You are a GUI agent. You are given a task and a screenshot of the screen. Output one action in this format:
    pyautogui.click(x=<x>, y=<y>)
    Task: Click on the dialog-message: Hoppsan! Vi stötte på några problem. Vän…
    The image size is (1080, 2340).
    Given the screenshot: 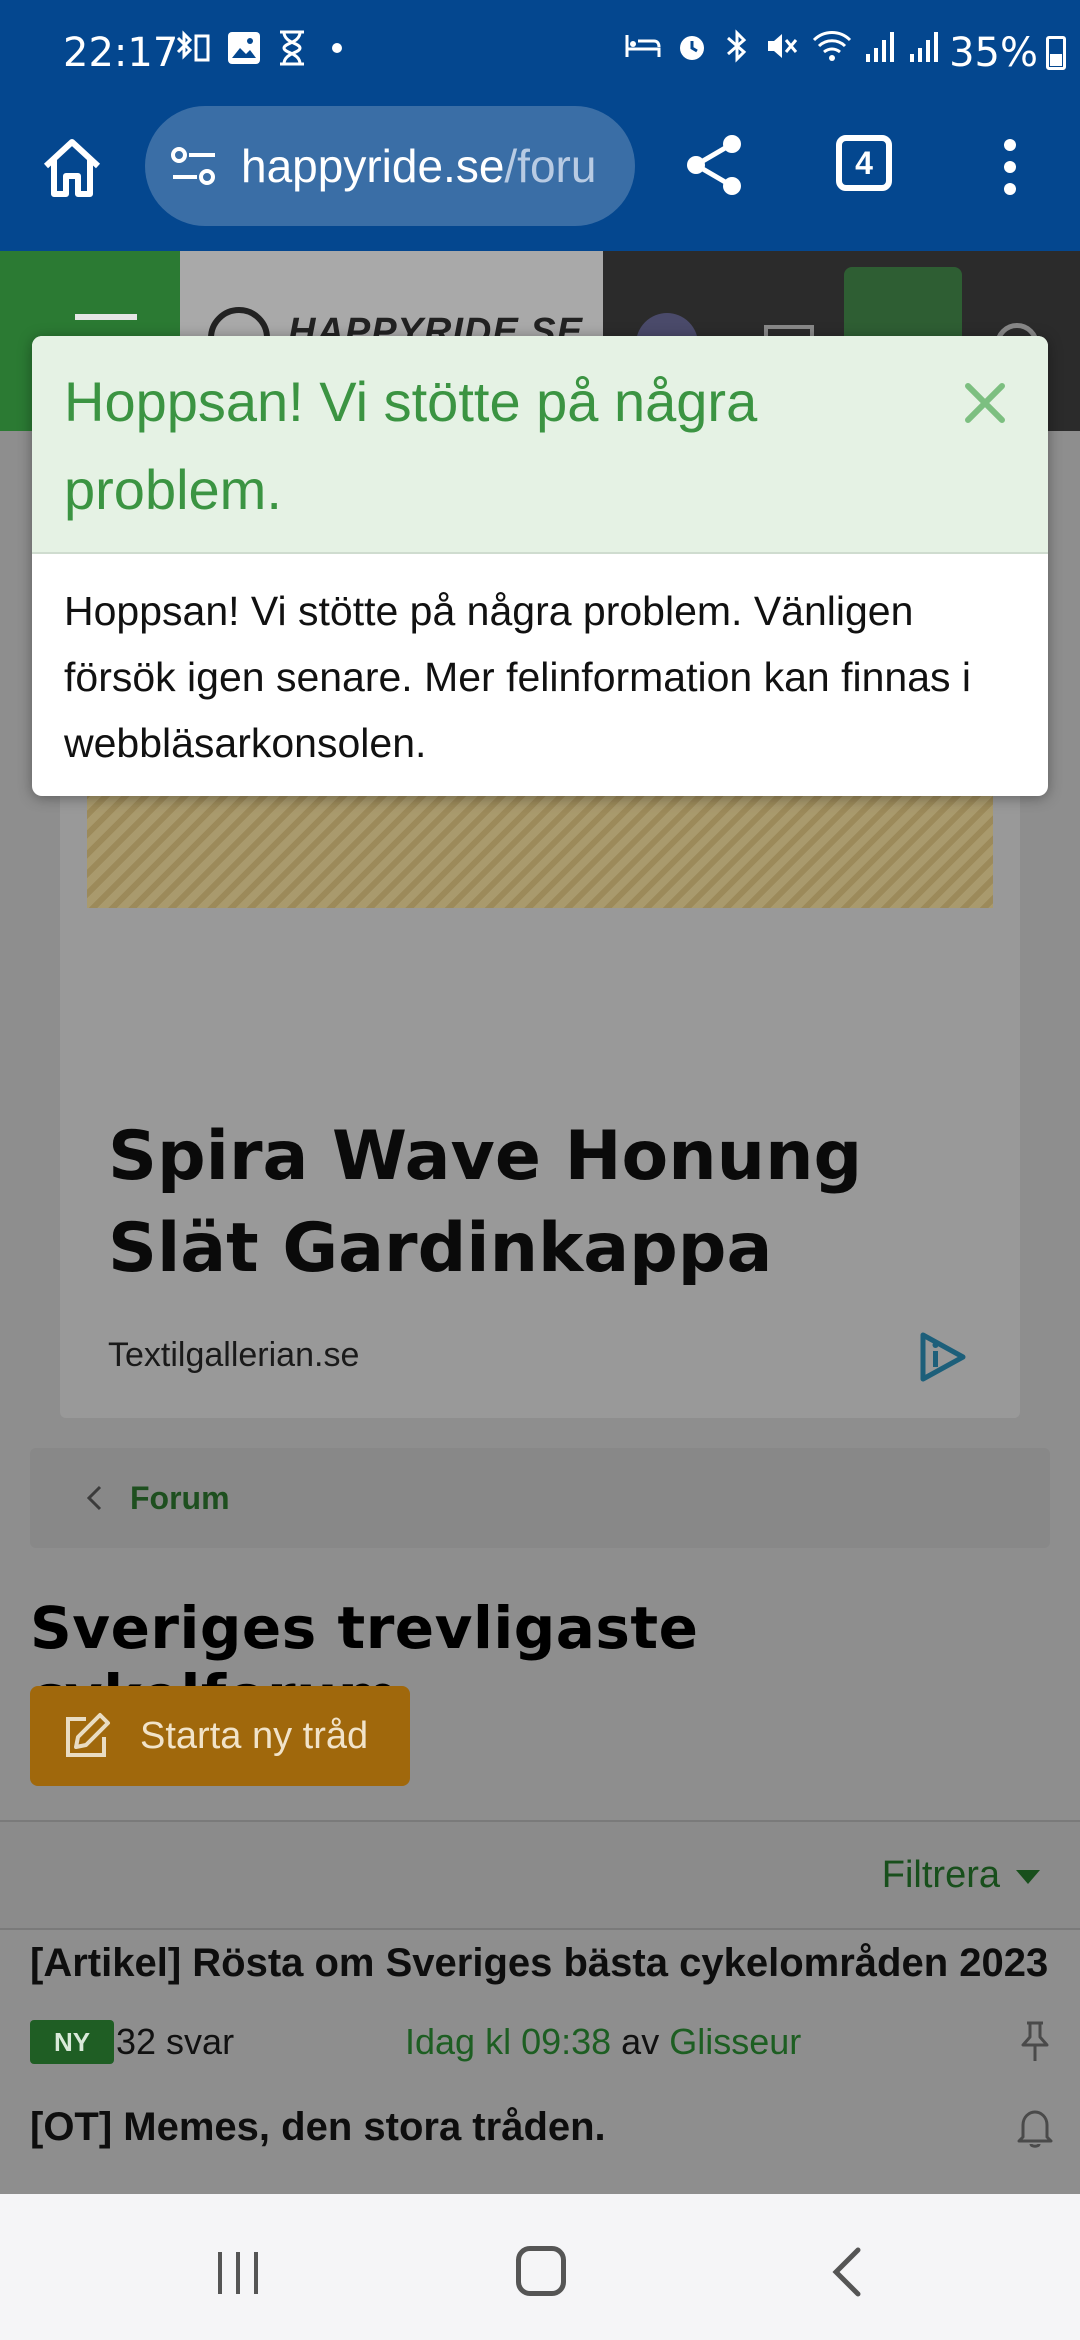 What is the action you would take?
    pyautogui.click(x=518, y=677)
    